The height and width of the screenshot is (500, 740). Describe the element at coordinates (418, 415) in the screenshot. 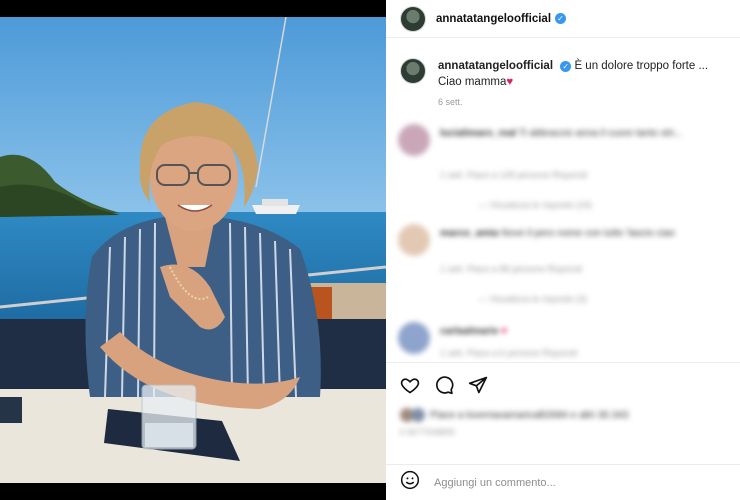

I see `liker-avatar` at that location.